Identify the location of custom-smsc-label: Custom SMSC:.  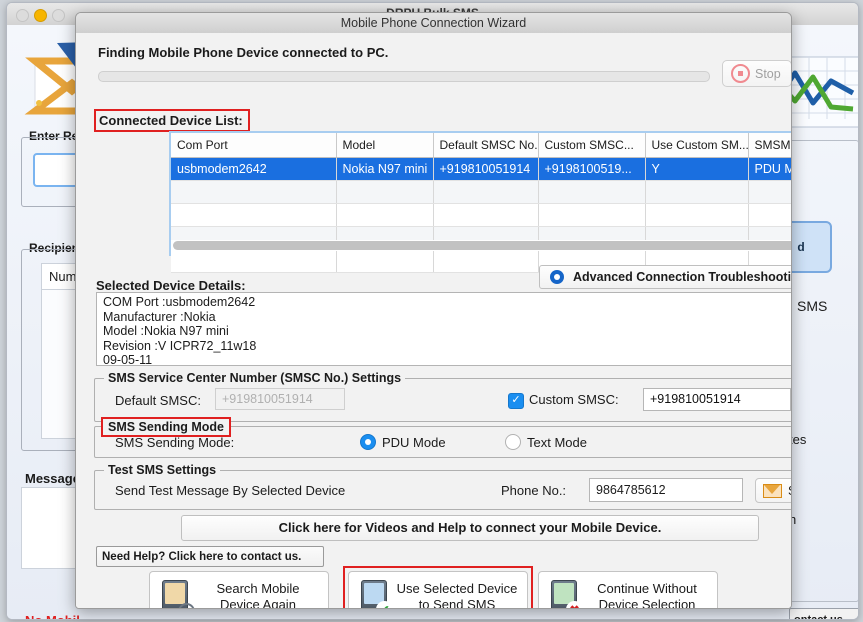
(574, 399).